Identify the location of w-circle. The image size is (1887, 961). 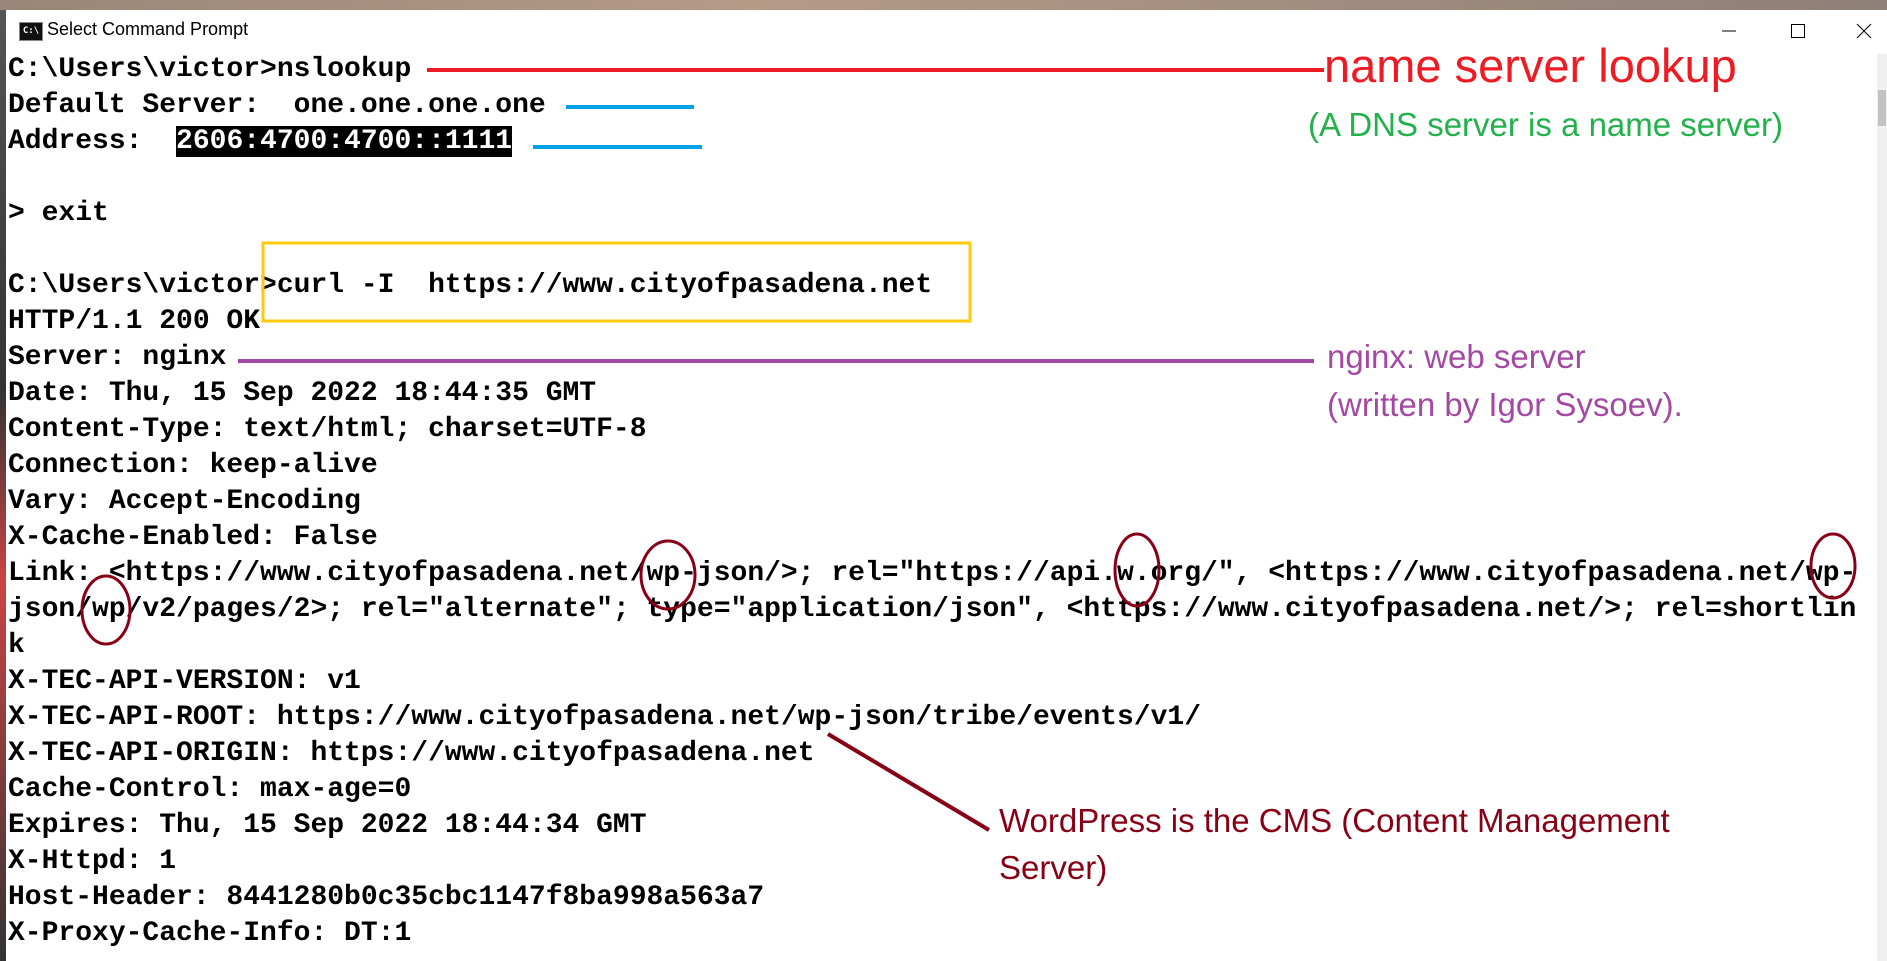
(1137, 570).